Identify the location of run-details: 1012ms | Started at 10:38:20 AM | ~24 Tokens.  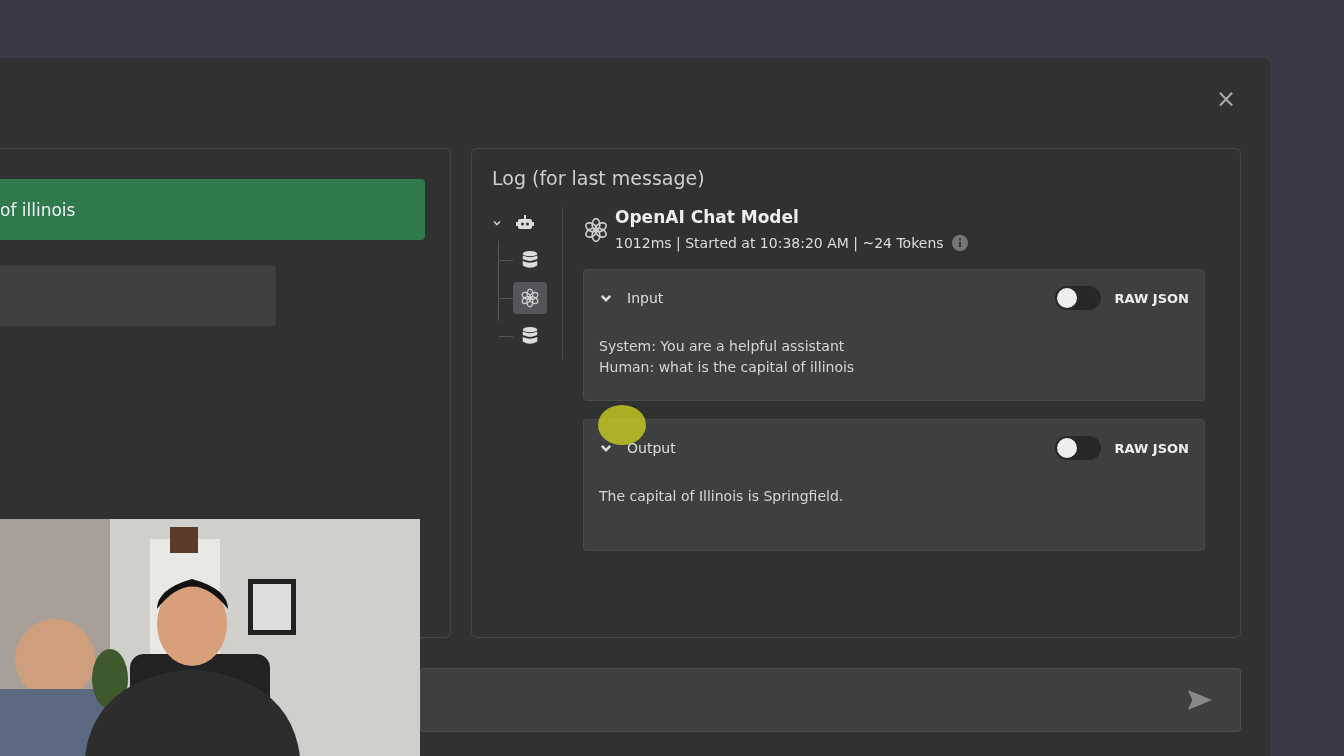
(779, 243).